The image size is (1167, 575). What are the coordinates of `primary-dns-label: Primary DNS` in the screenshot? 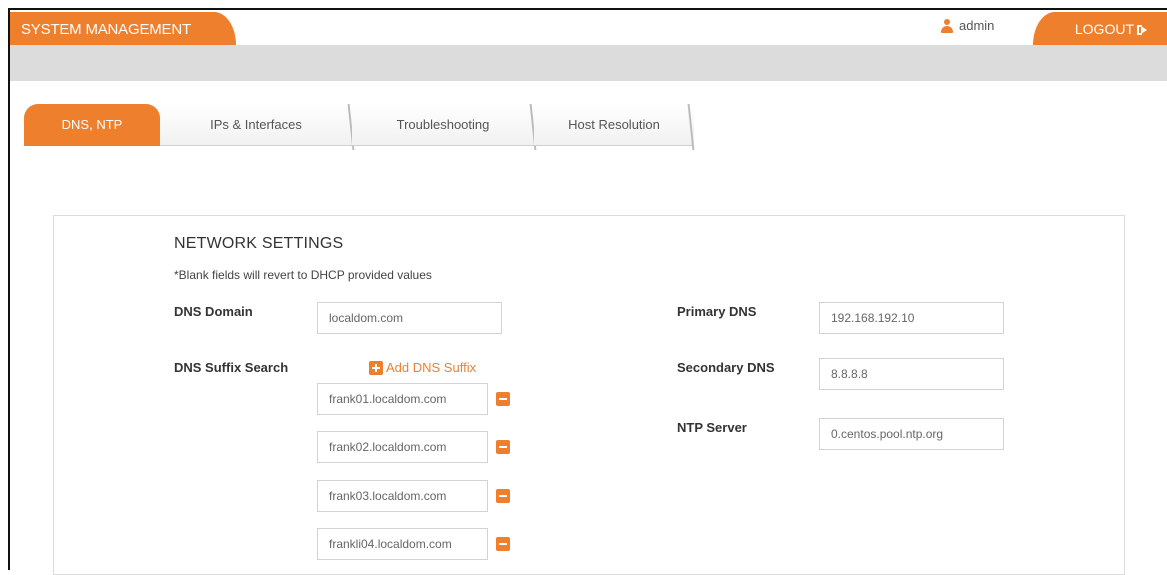 It's located at (717, 311).